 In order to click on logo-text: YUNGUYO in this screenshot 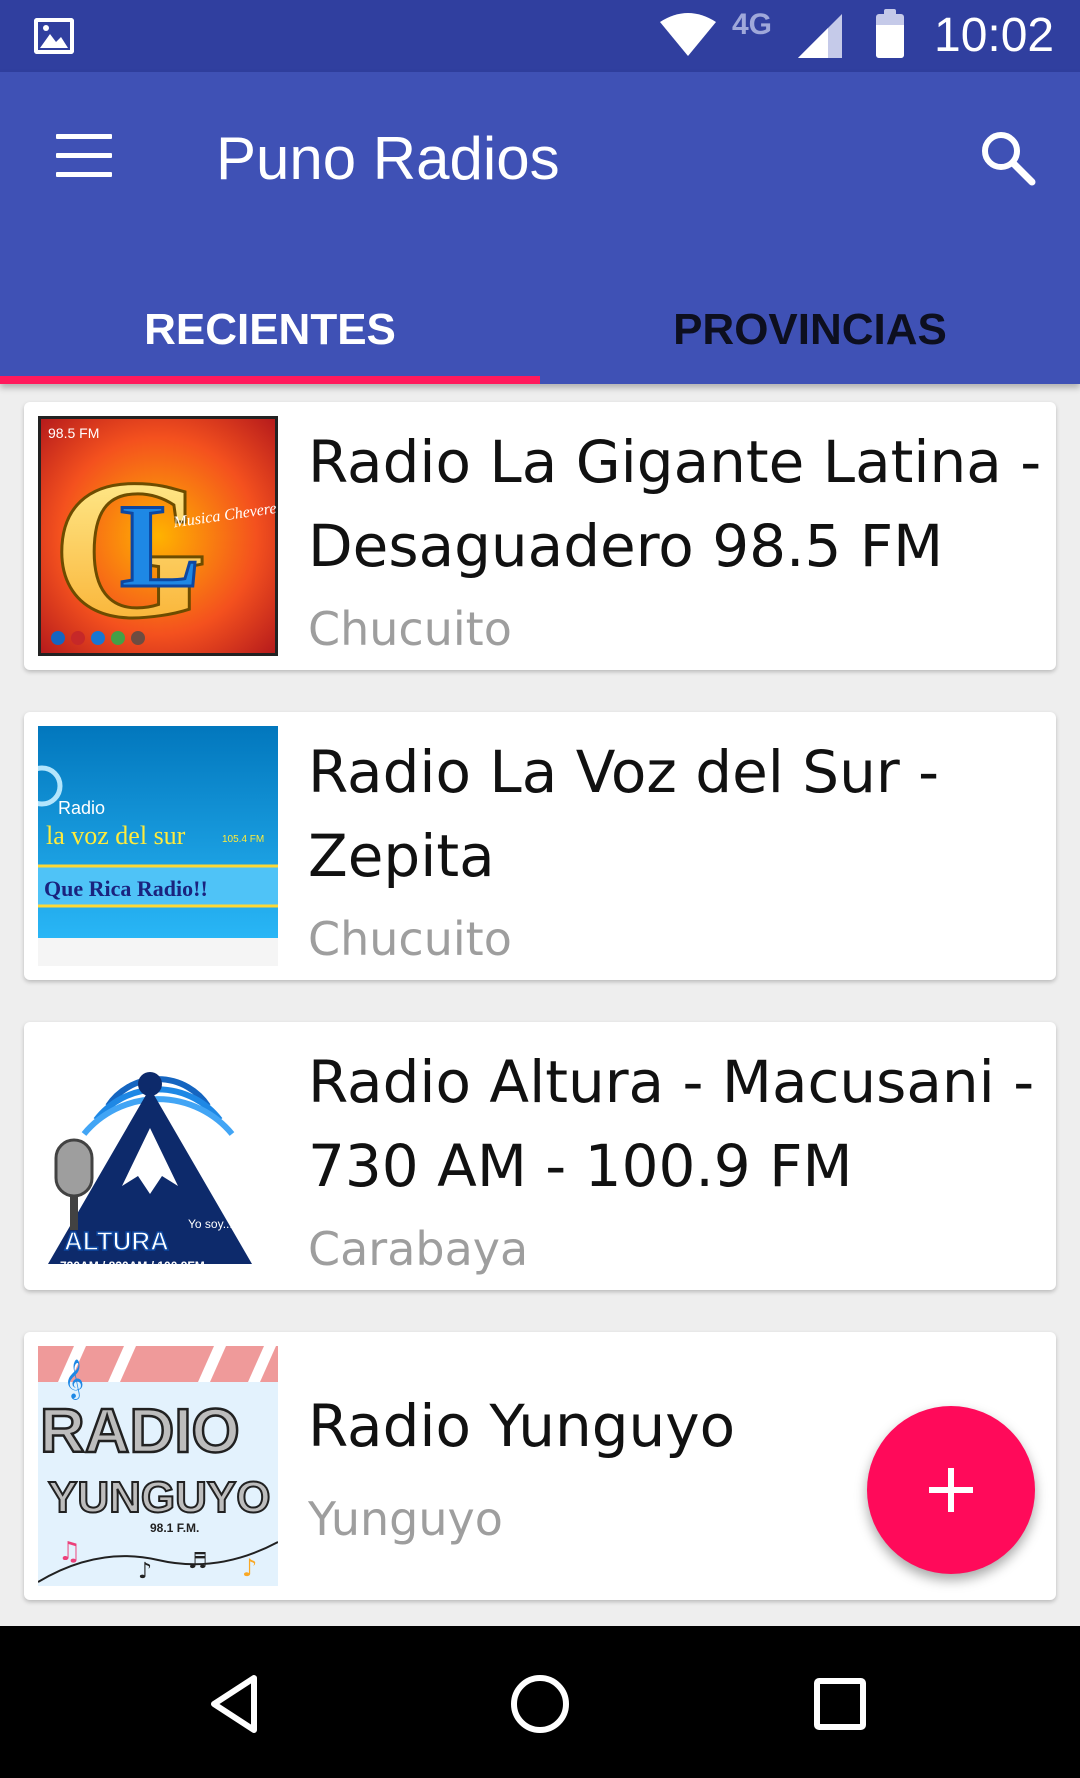, I will do `click(159, 1497)`.